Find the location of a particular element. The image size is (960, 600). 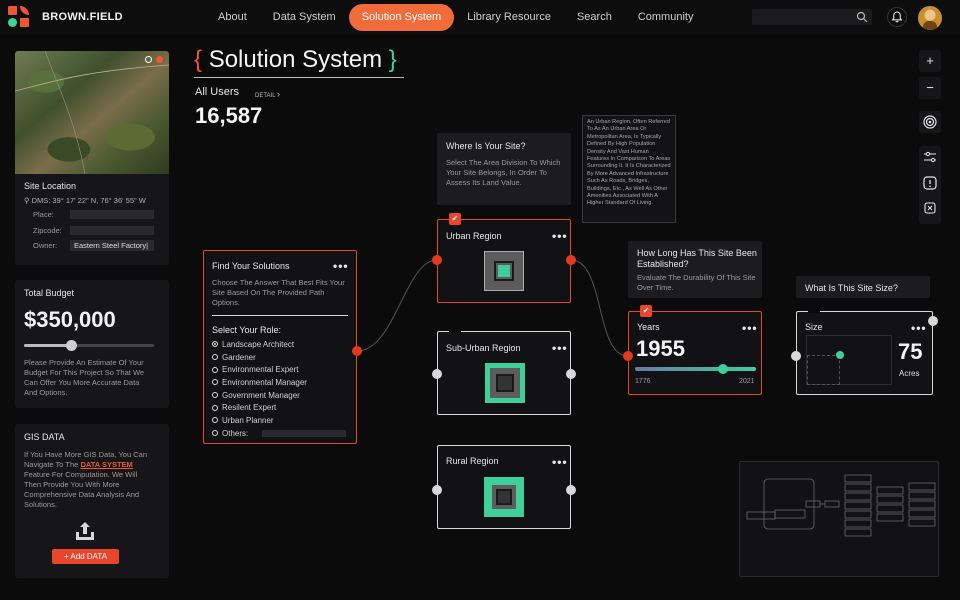

rural-input-port is located at coordinates (437, 490).